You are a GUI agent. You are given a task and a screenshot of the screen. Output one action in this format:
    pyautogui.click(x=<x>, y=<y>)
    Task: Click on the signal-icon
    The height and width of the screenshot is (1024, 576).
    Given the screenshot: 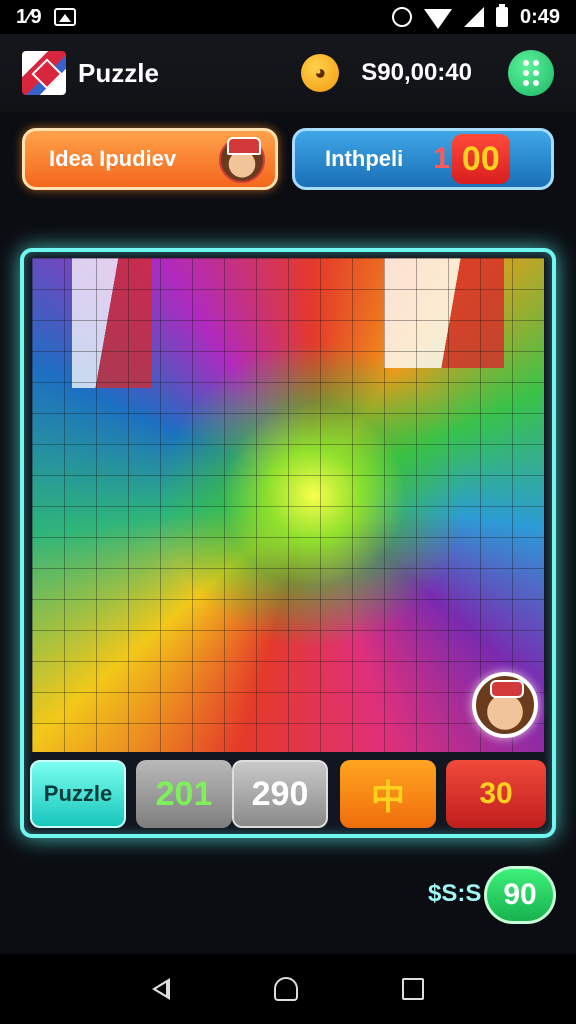 What is the action you would take?
    pyautogui.click(x=473, y=17)
    